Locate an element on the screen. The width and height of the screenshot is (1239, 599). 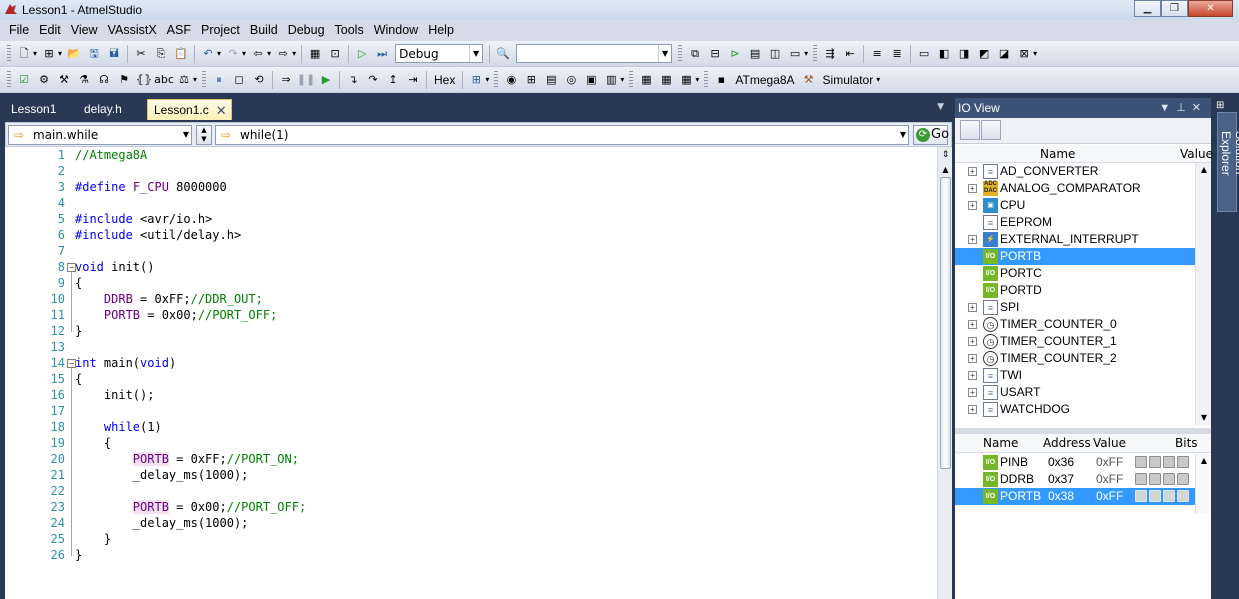
properties-icon: ⊟ is located at coordinates (715, 54).